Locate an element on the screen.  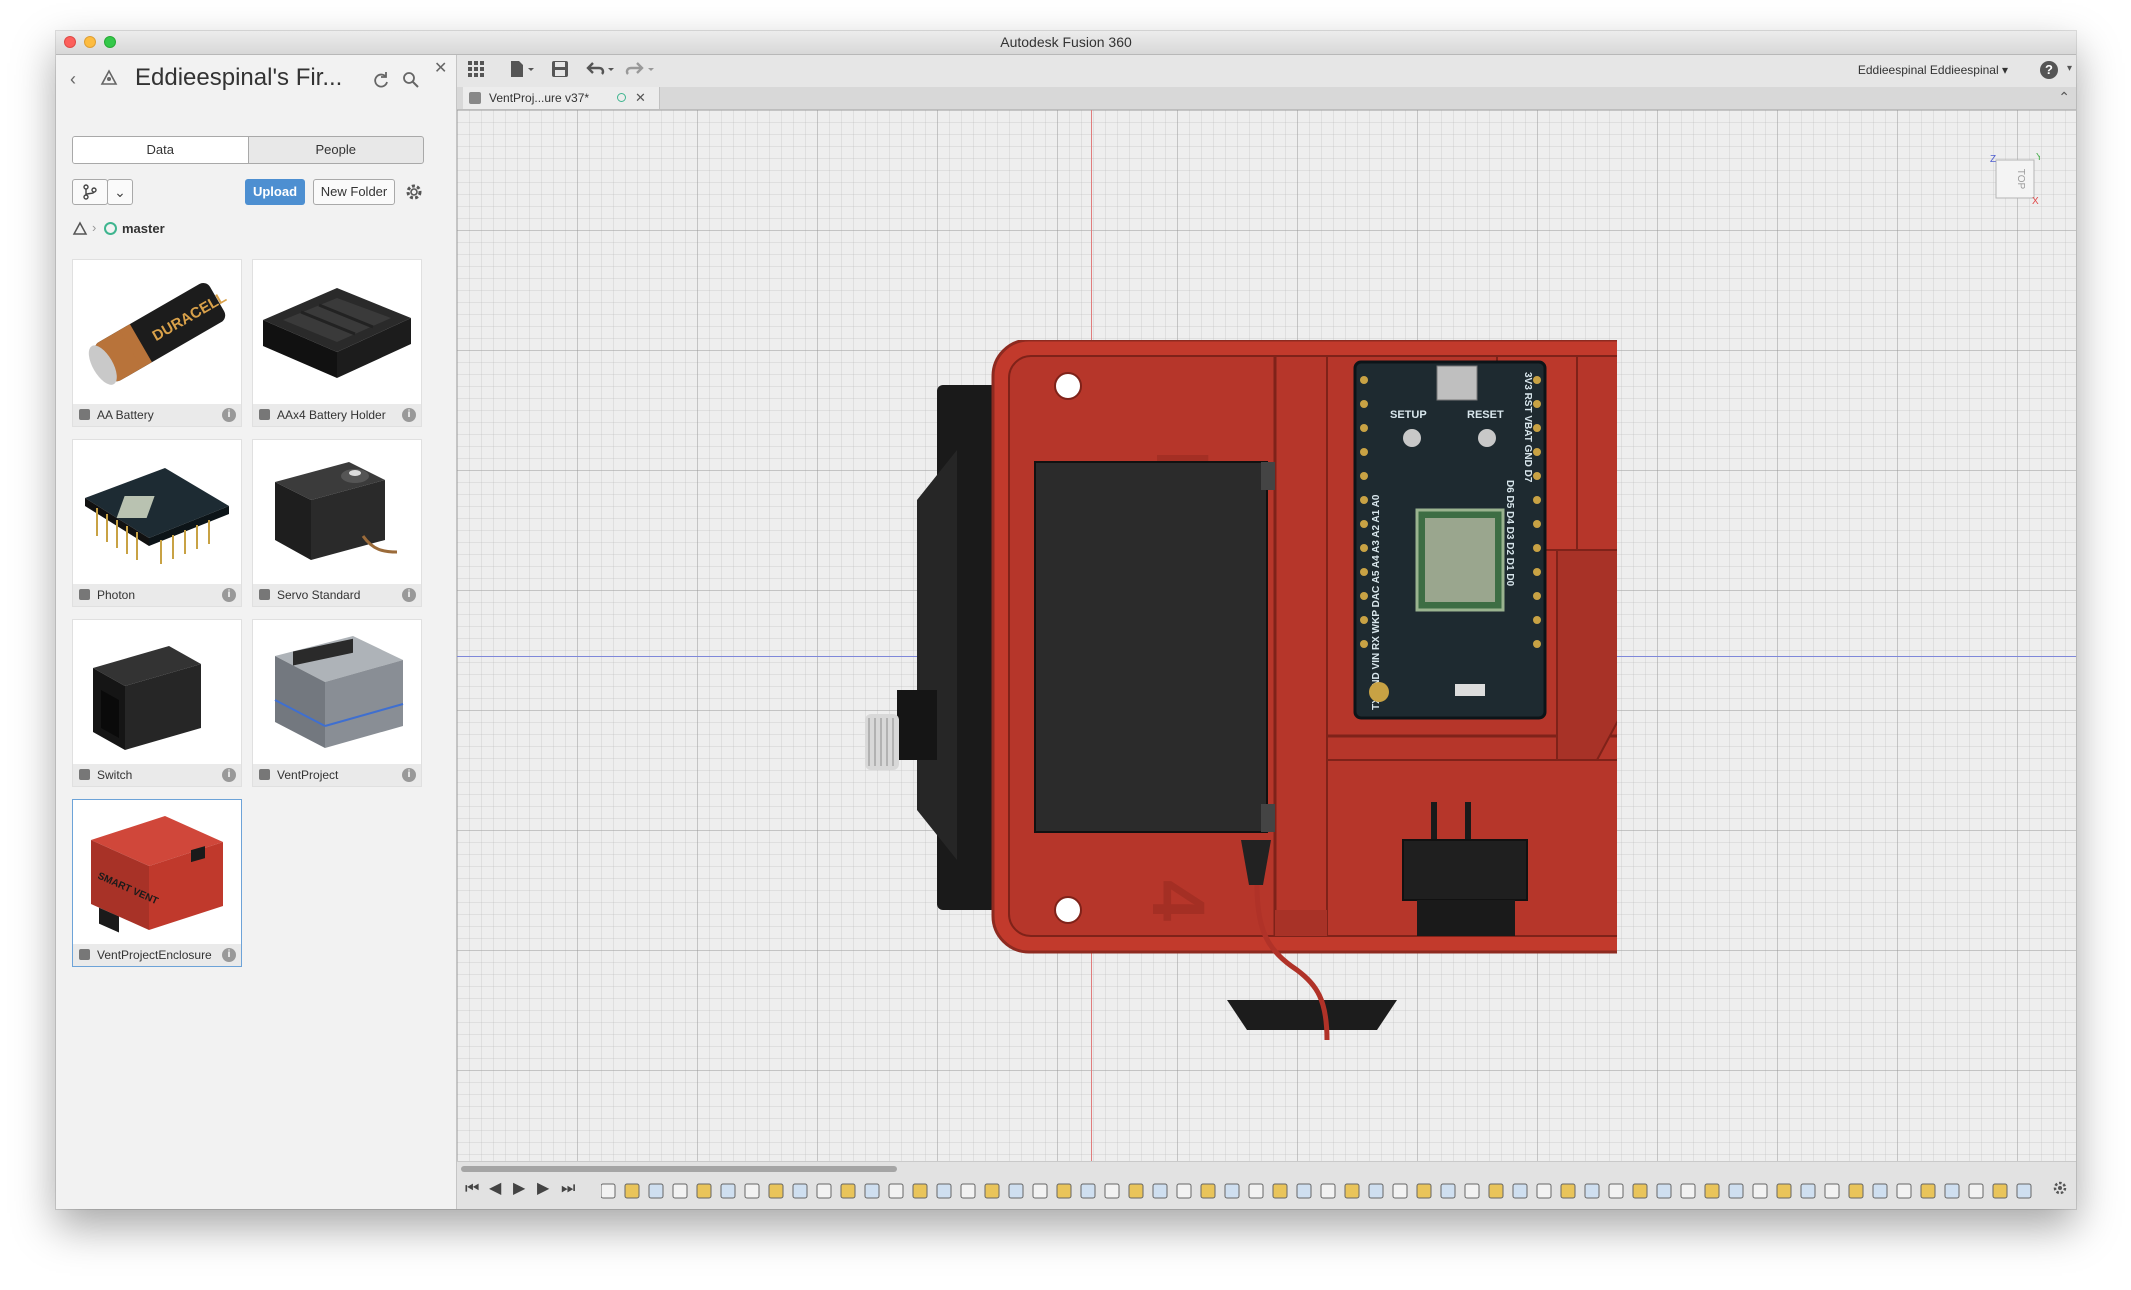
timeline-scrollbar is located at coordinates (1264, 1169).